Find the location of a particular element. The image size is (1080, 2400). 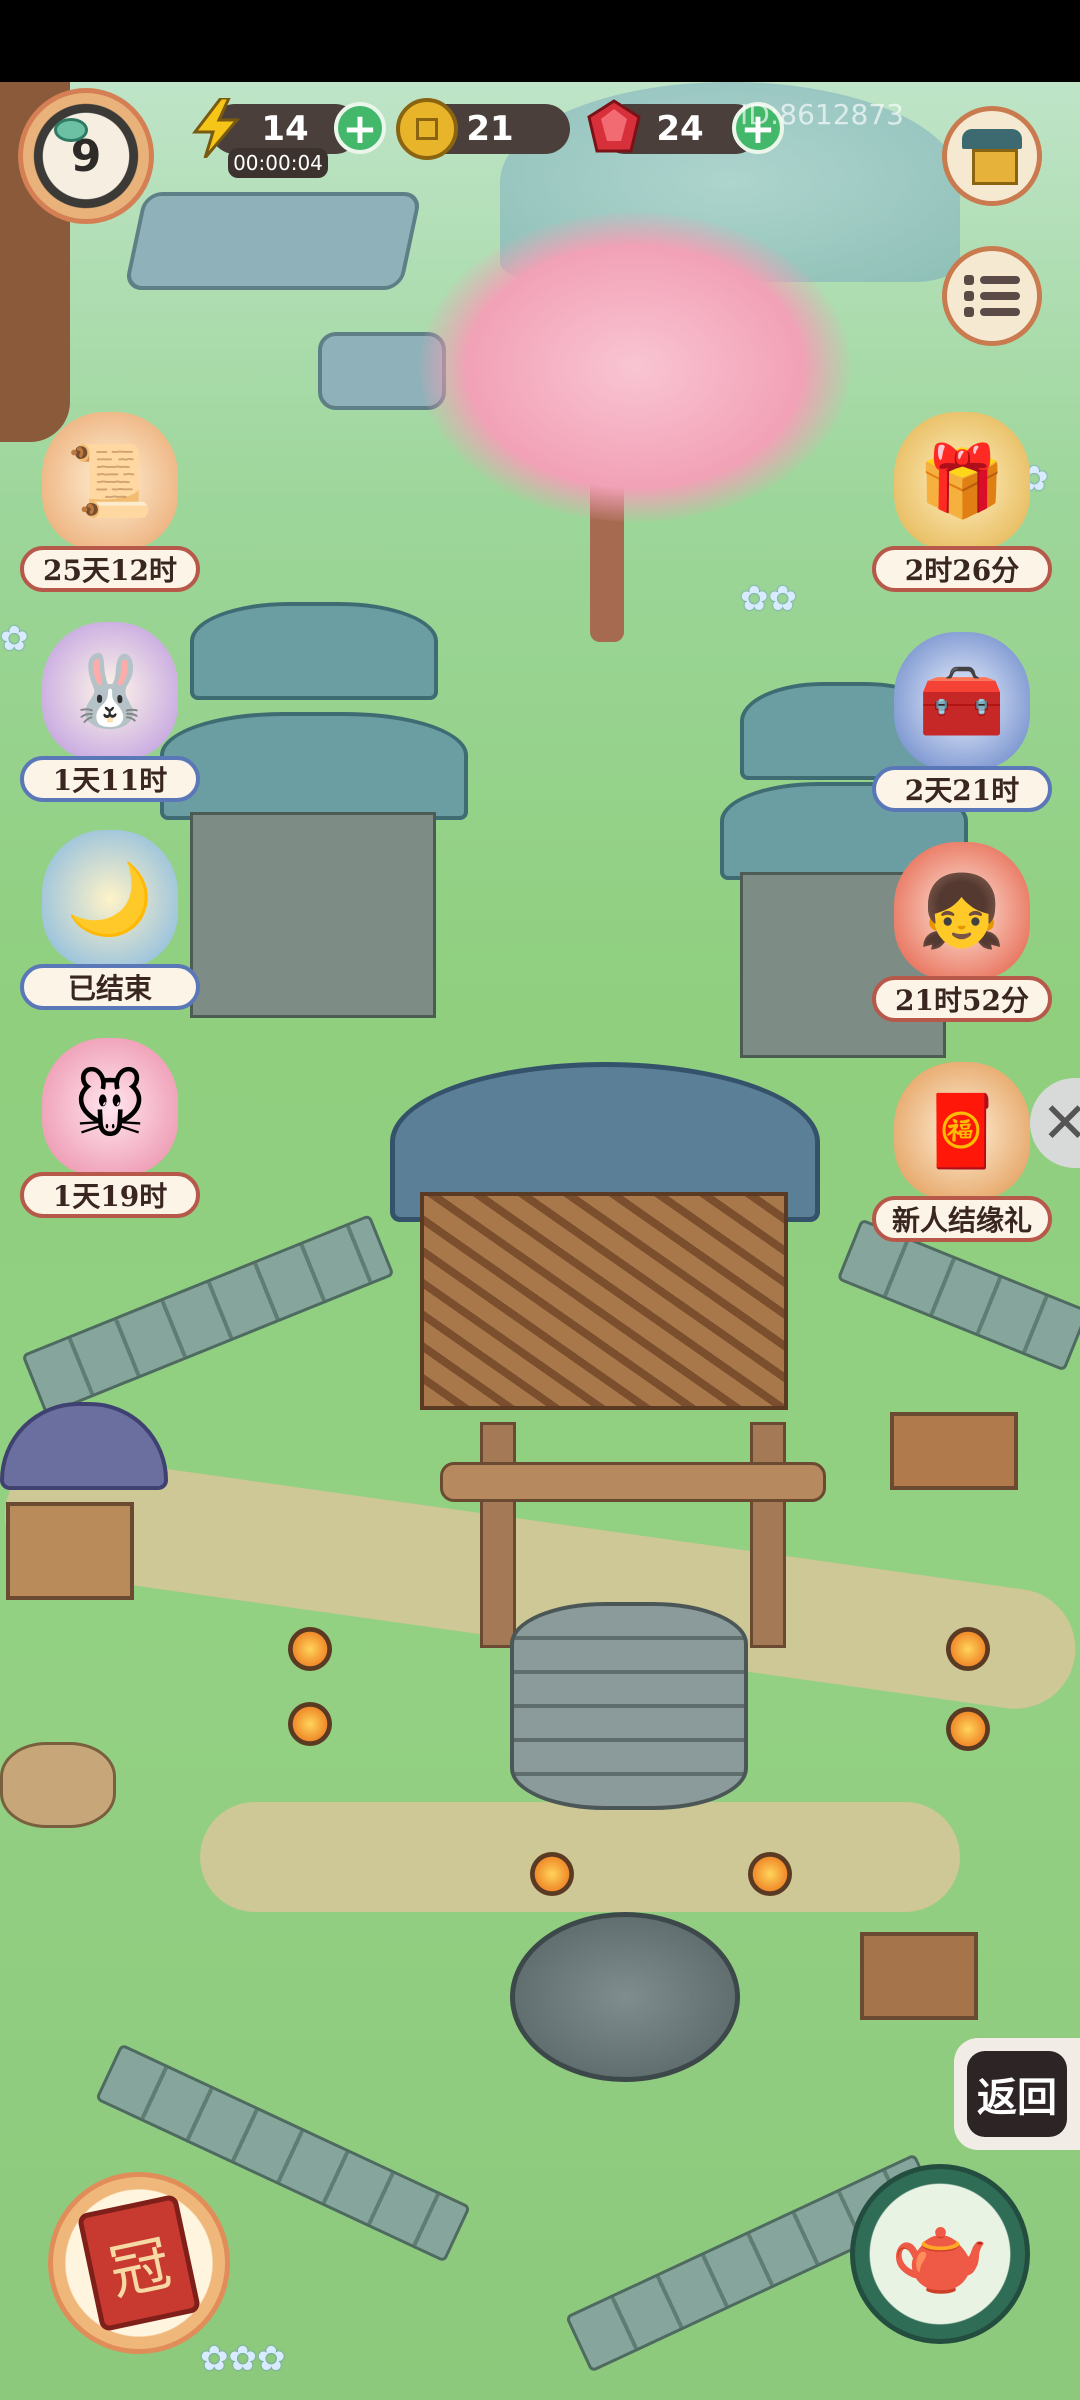

event-moon-rabbit: 🌙 已结束 is located at coordinates (110, 925).